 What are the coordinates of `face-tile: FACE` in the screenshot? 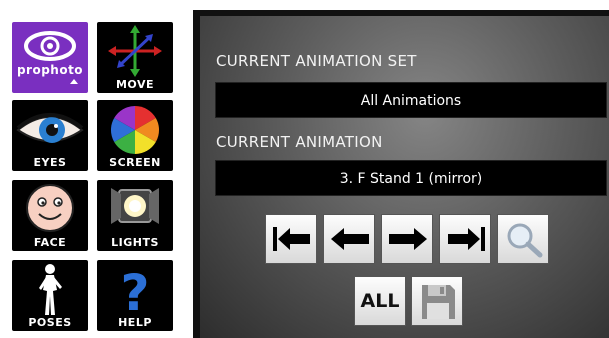 It's located at (50, 215).